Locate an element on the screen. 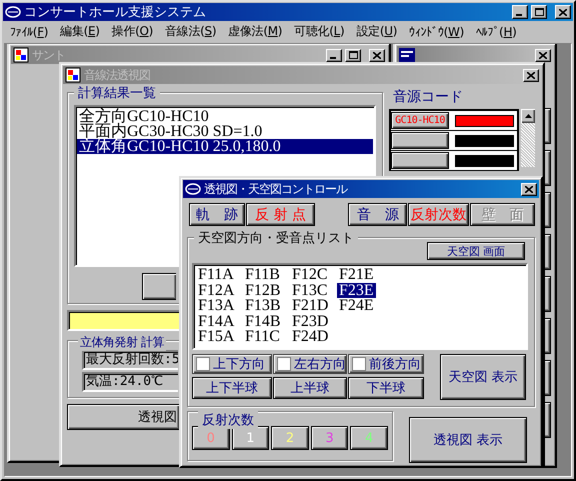  menu-item: 可聴化(L) is located at coordinates (321, 31).